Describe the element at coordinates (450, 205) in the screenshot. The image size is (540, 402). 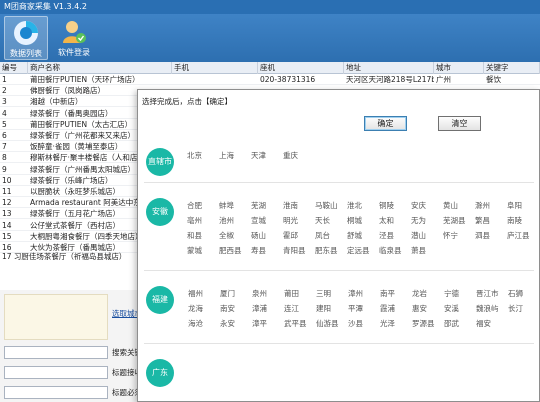
I see `city-option: 黄山` at that location.